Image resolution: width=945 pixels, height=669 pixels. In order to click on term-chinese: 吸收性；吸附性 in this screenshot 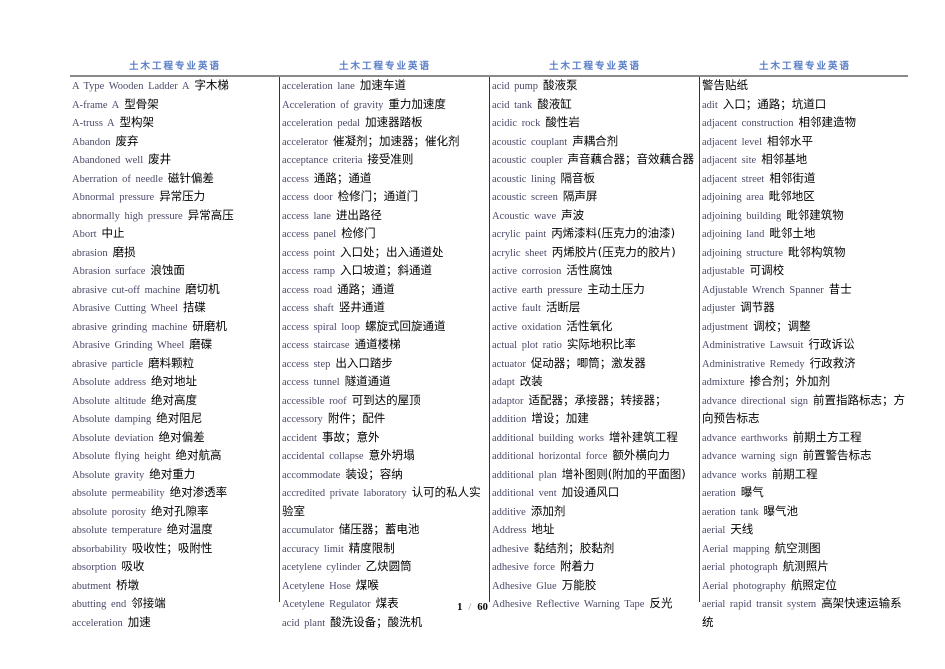, I will do `click(172, 547)`.